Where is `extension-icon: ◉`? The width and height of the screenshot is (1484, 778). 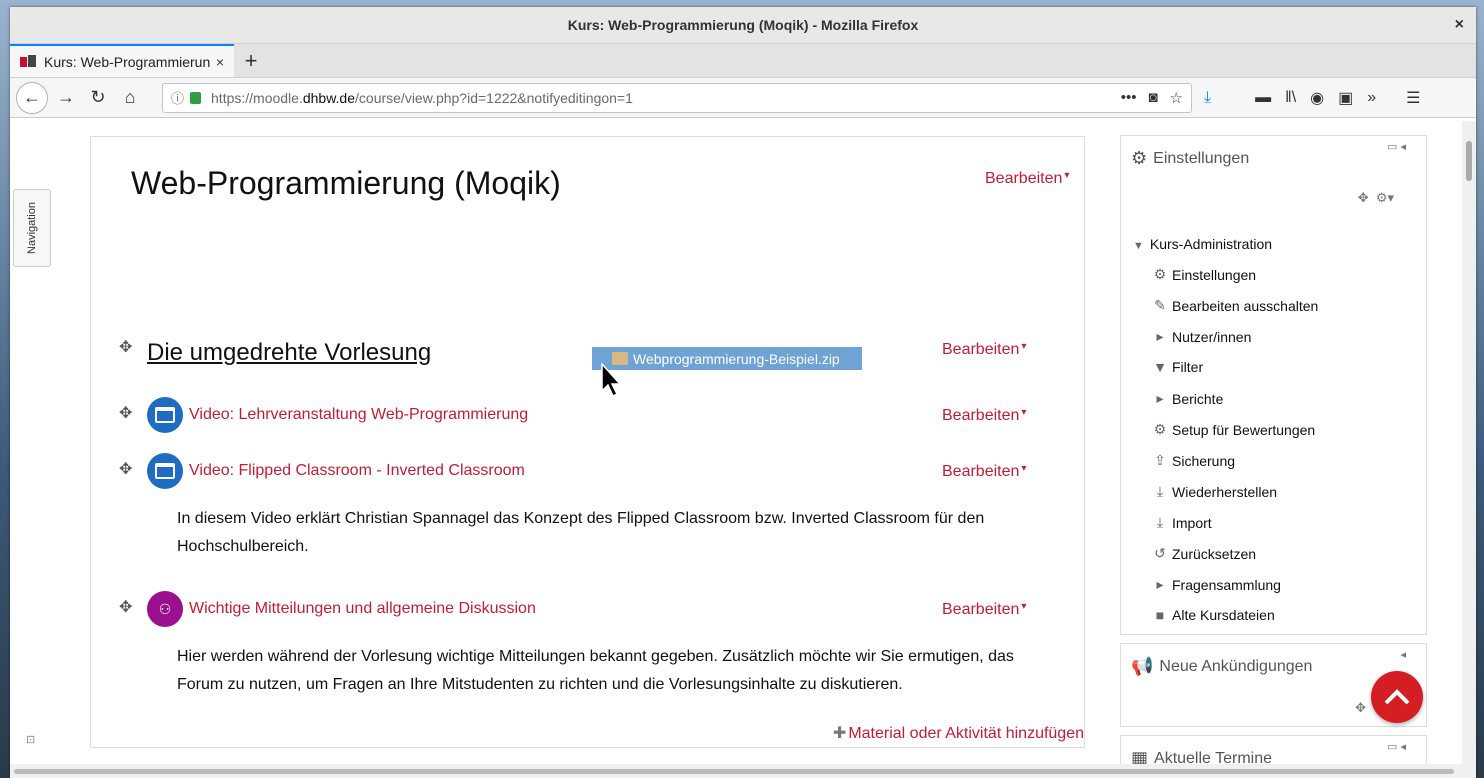
extension-icon: ◉ is located at coordinates (1317, 98).